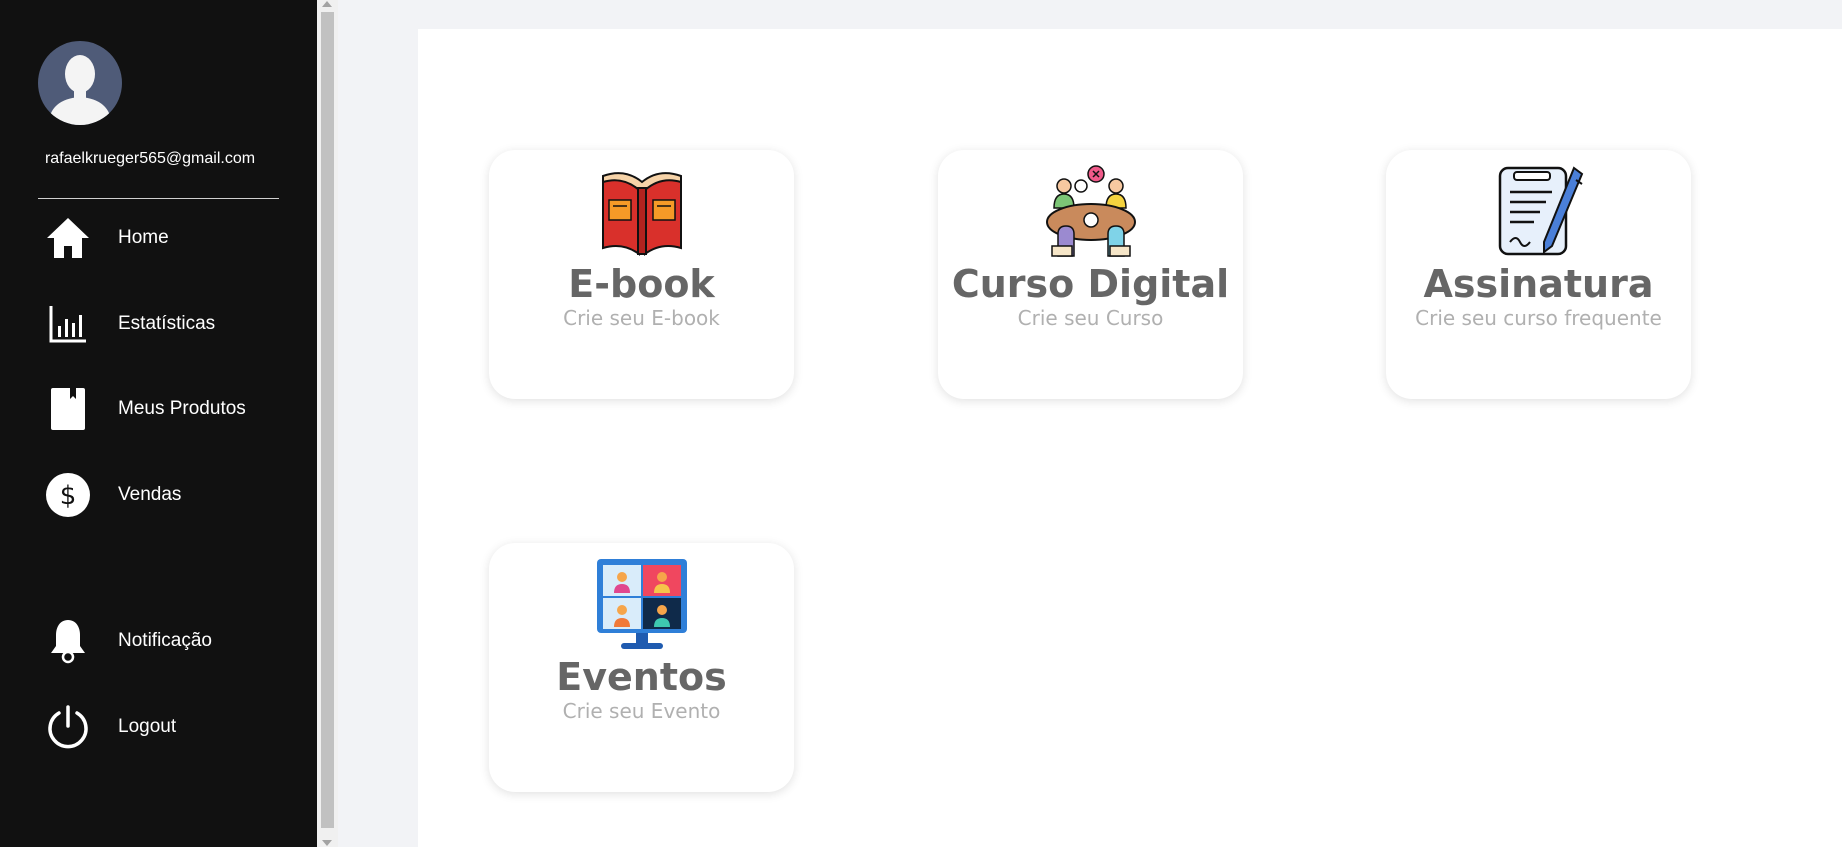 This screenshot has width=1842, height=847. I want to click on scroll-down-arrow-icon, so click(327, 843).